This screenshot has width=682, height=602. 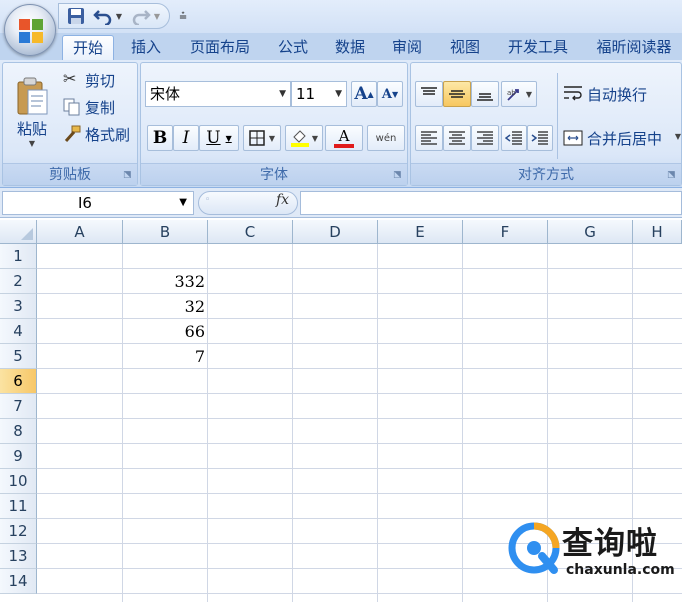 What do you see at coordinates (610, 544) in the screenshot?
I see `watermark-title: 查询啦` at bounding box center [610, 544].